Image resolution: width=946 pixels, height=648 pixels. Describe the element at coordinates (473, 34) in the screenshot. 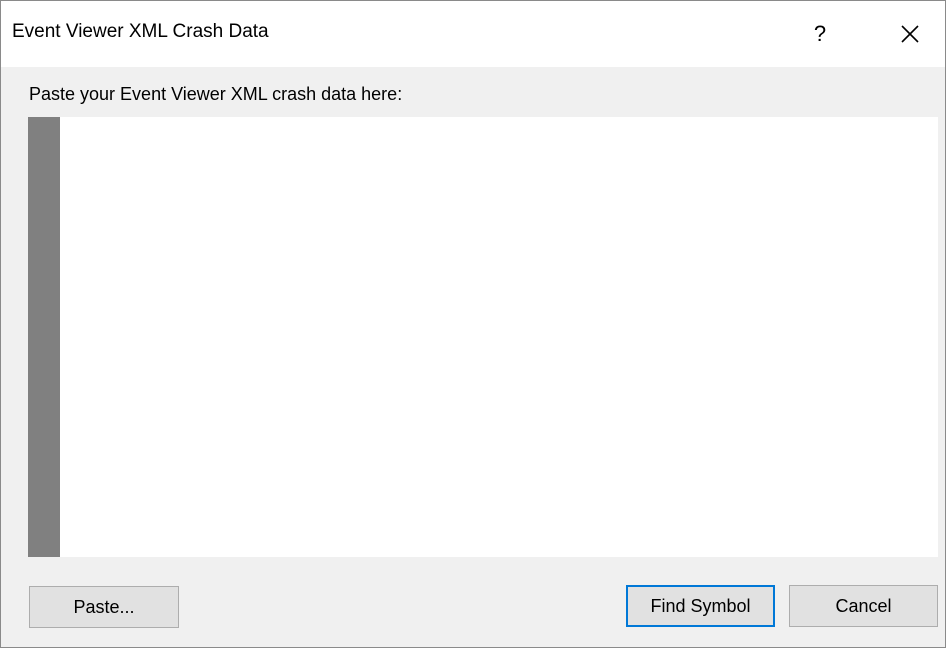

I see `title-bar: Event Viewer XML Crash Data ?` at that location.